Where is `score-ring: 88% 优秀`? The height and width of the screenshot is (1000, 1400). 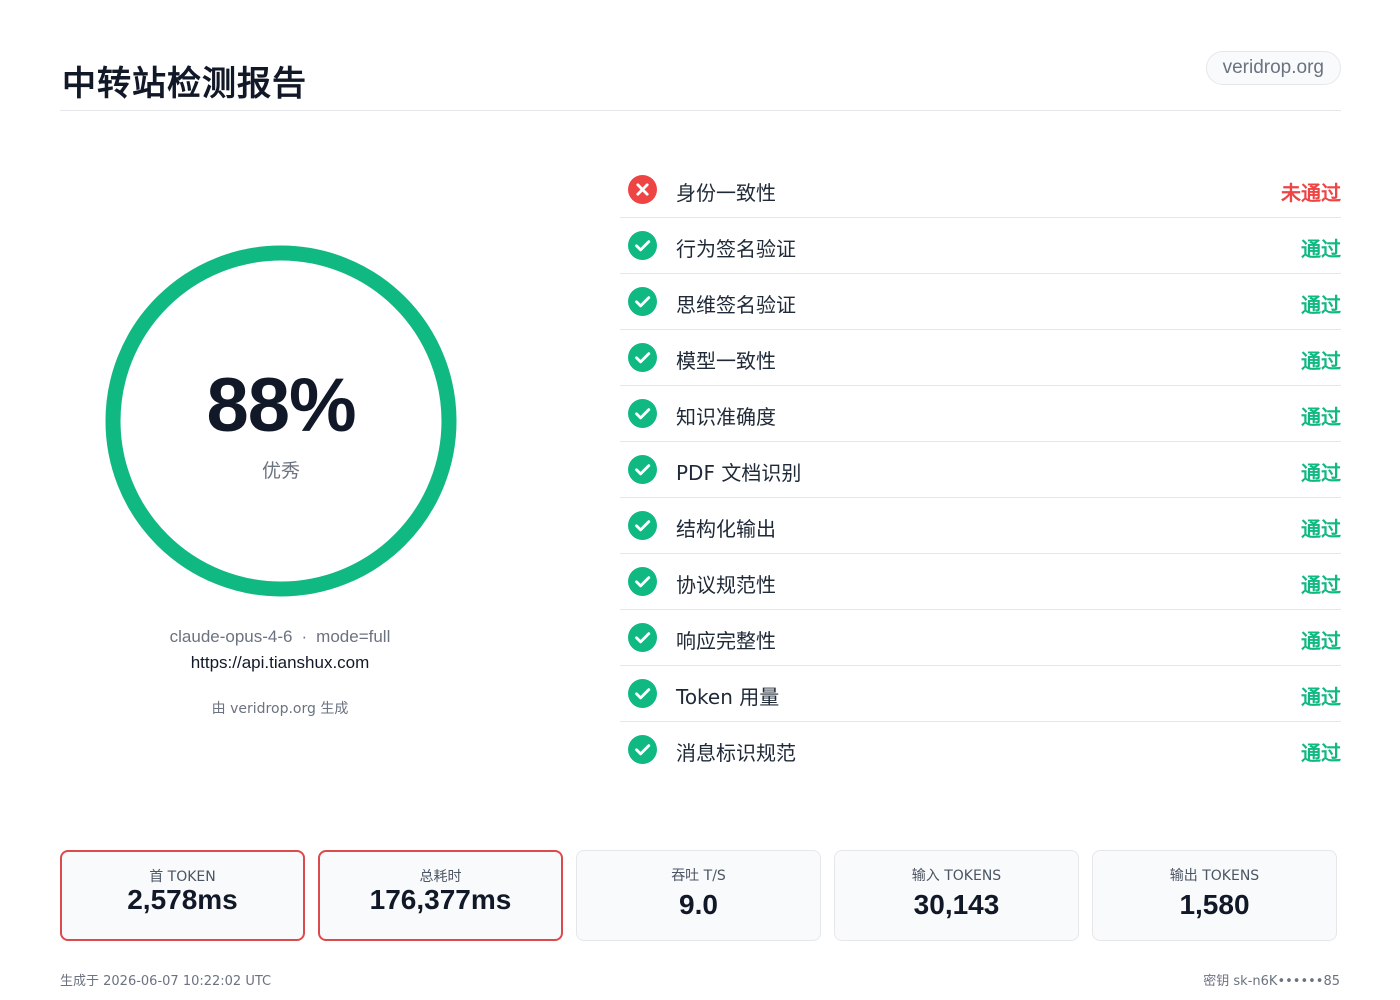 score-ring: 88% 优秀 is located at coordinates (281, 421).